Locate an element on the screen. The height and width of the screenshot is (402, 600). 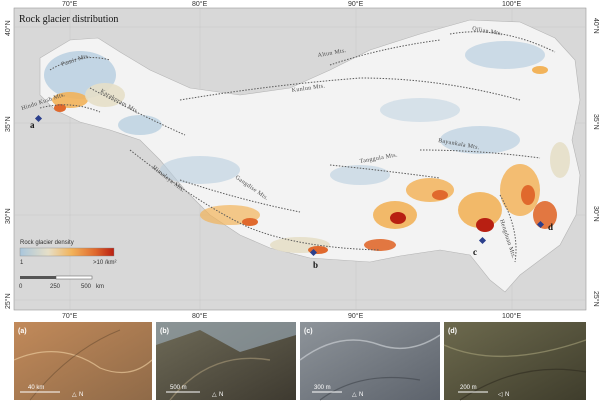
map-text-label: 40 km is located at coordinates (36, 388).